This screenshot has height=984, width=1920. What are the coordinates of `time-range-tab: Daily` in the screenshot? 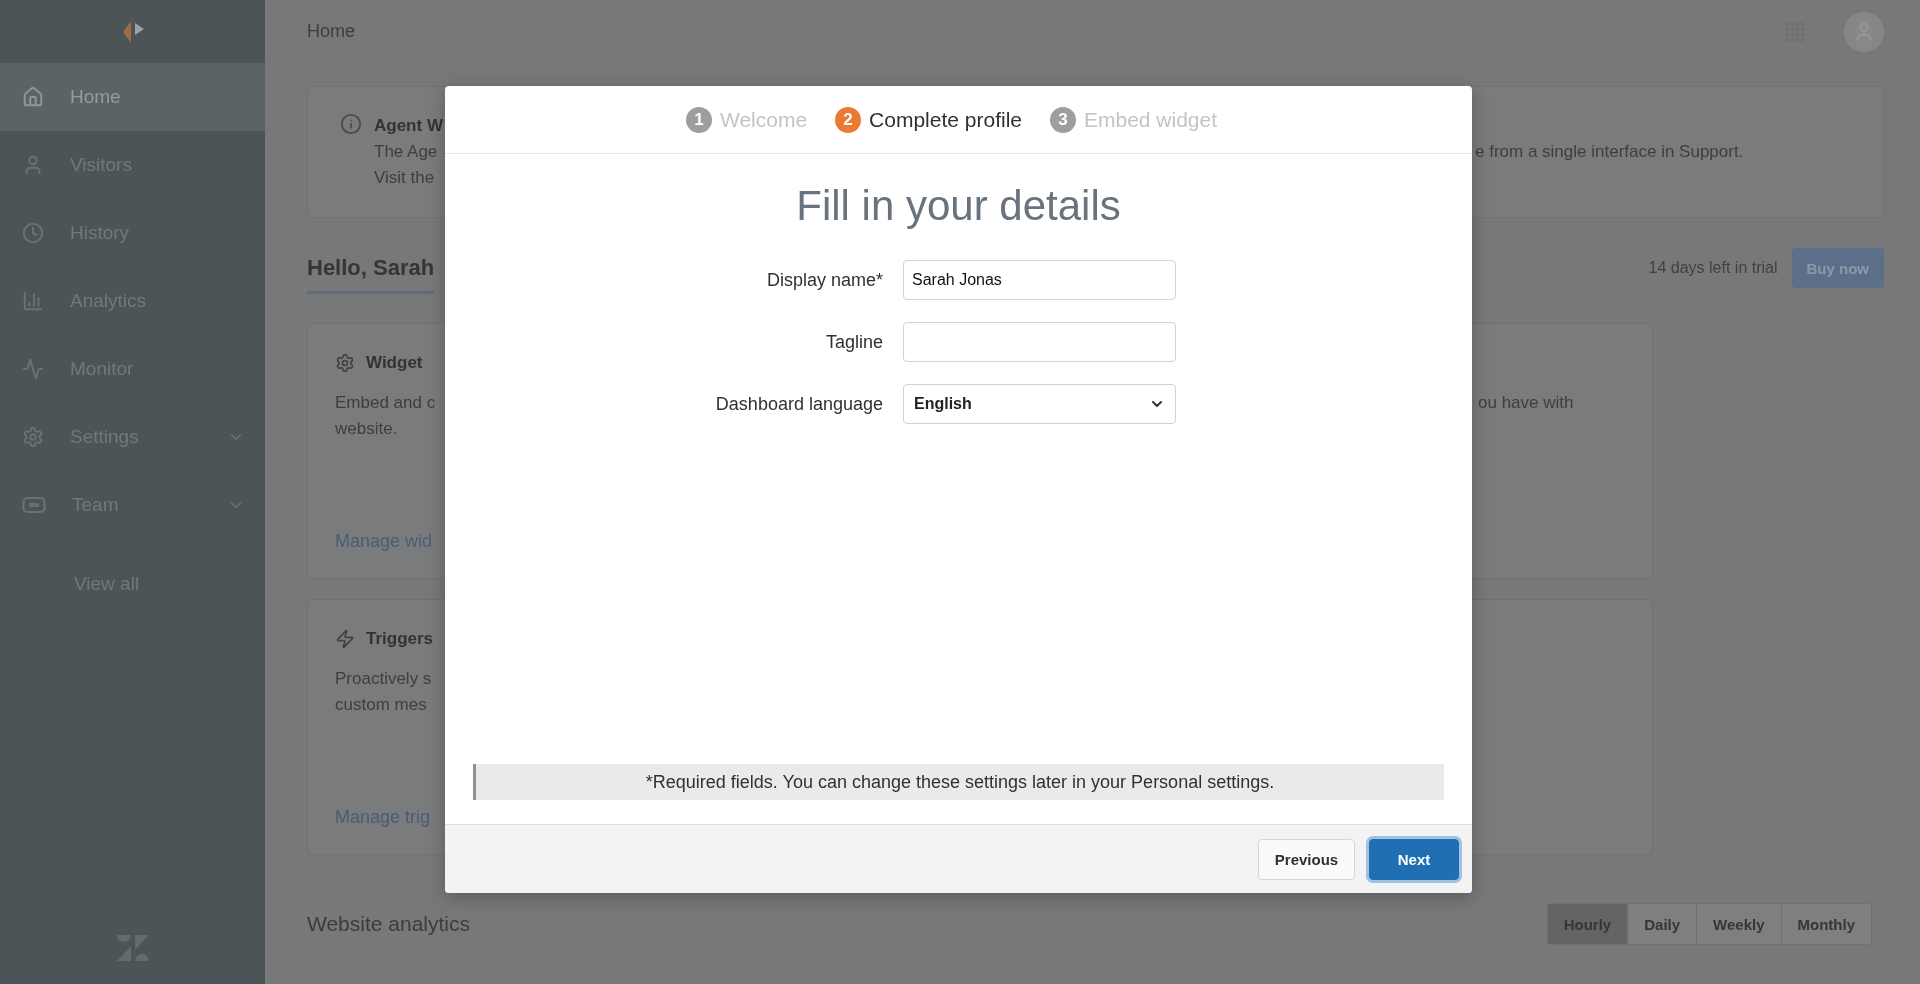 It's located at (1662, 924).